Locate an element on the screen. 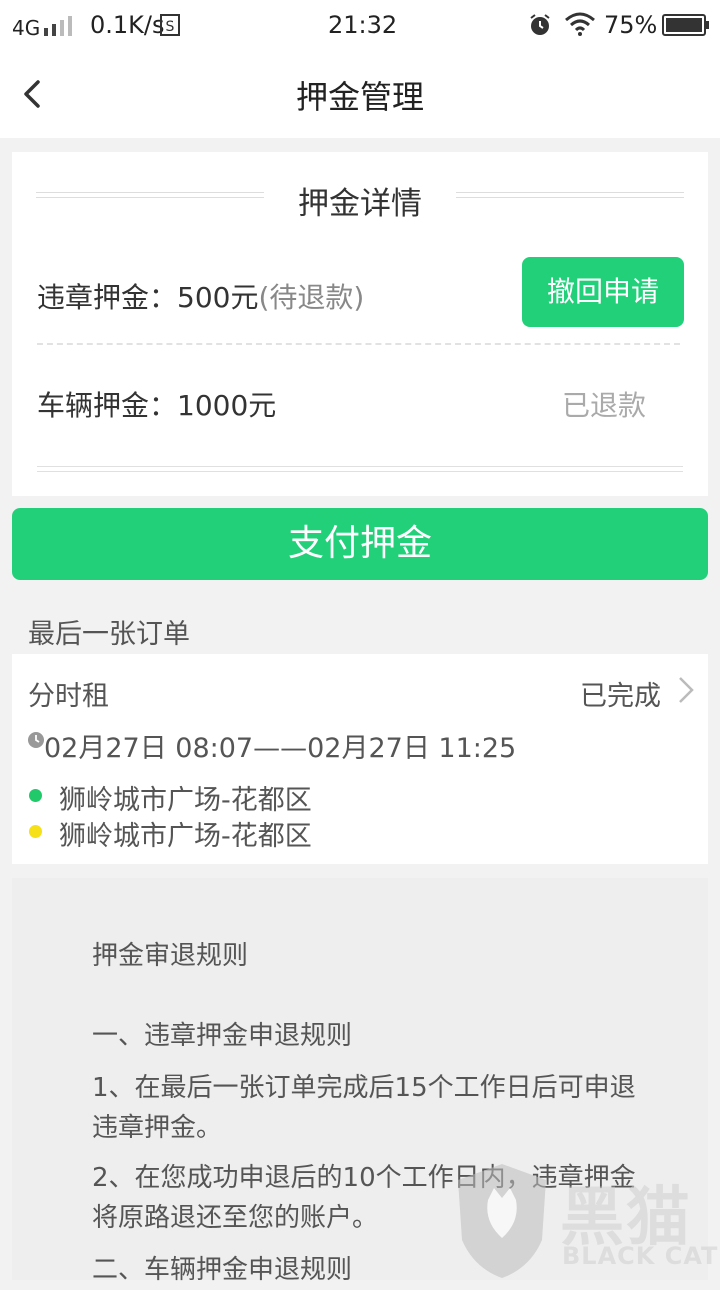 This screenshot has width=720, height=1290. sim-icon: S is located at coordinates (170, 25).